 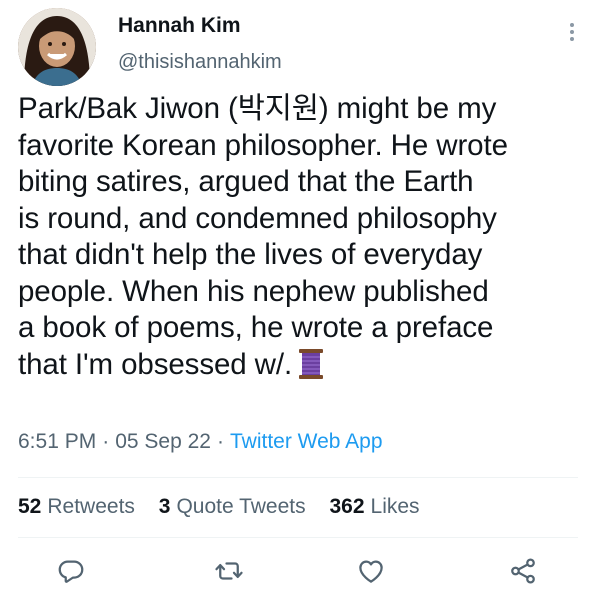 I want to click on share-button, so click(x=526, y=574).